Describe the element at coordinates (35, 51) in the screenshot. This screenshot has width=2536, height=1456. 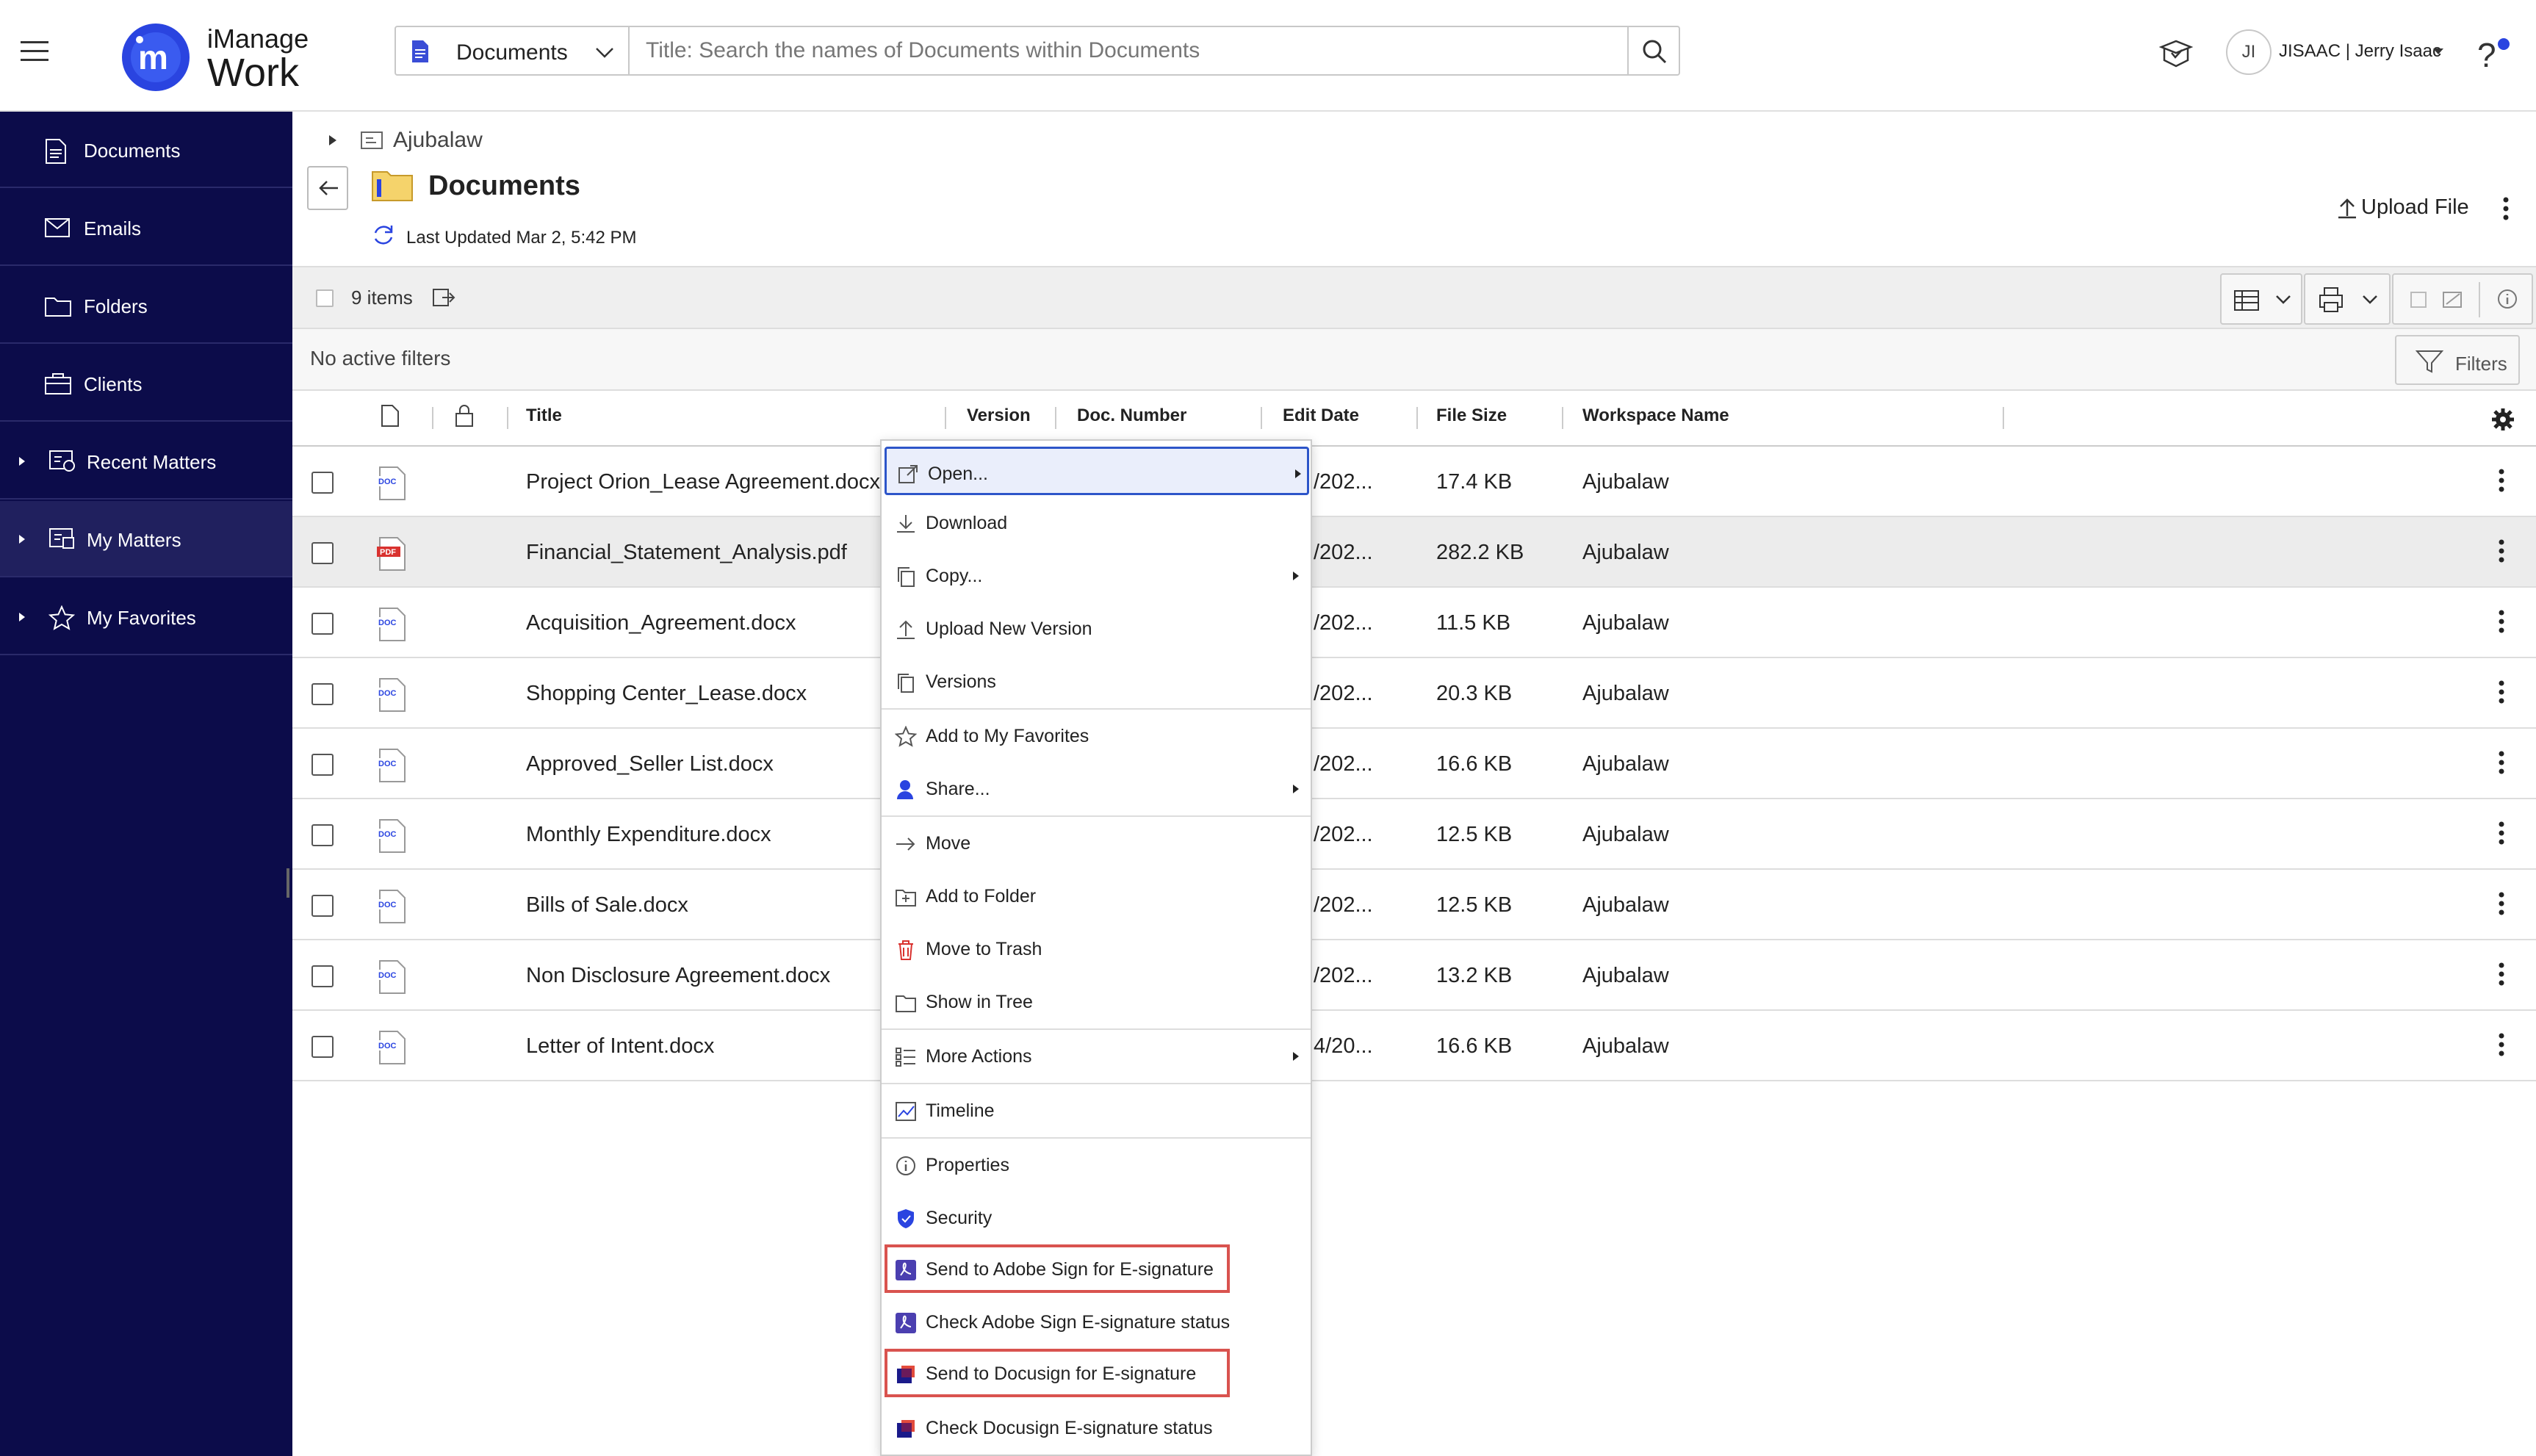
I see `hamburger-menu-icon` at that location.